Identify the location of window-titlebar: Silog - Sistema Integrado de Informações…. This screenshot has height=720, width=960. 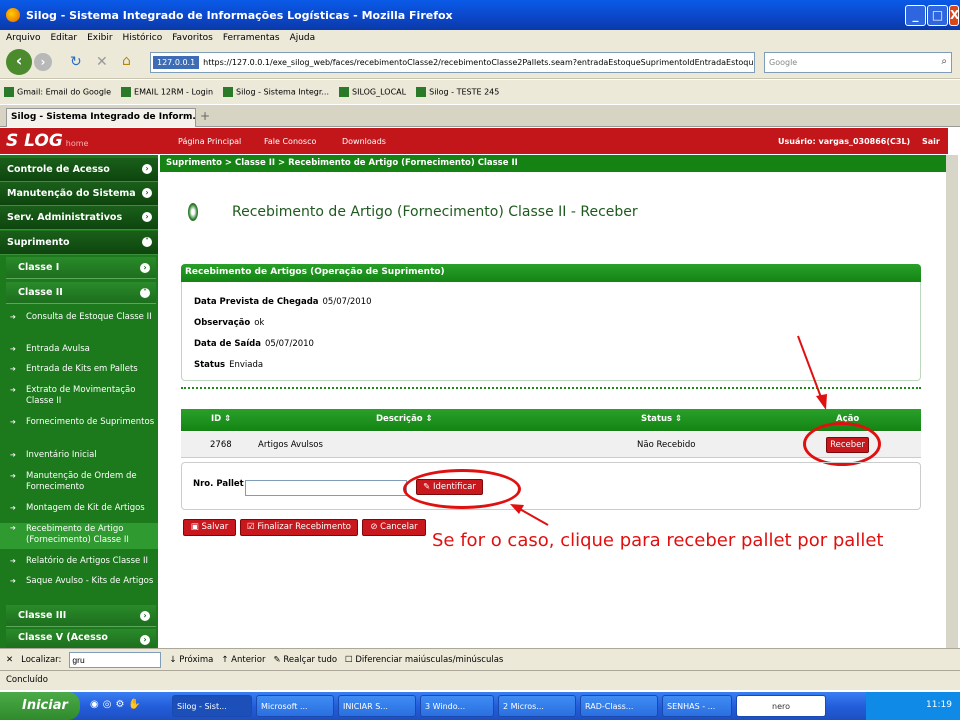
(480, 15).